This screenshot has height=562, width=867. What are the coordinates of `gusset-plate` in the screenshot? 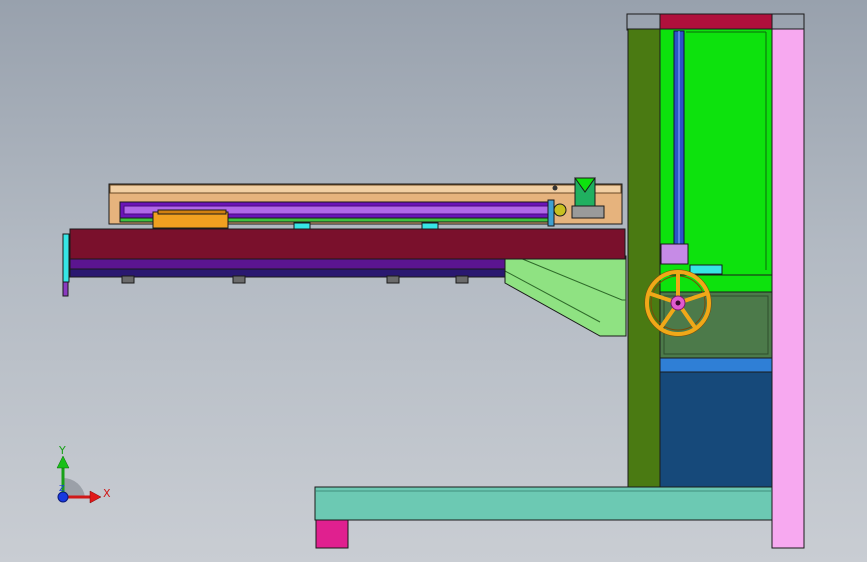 It's located at (565, 296).